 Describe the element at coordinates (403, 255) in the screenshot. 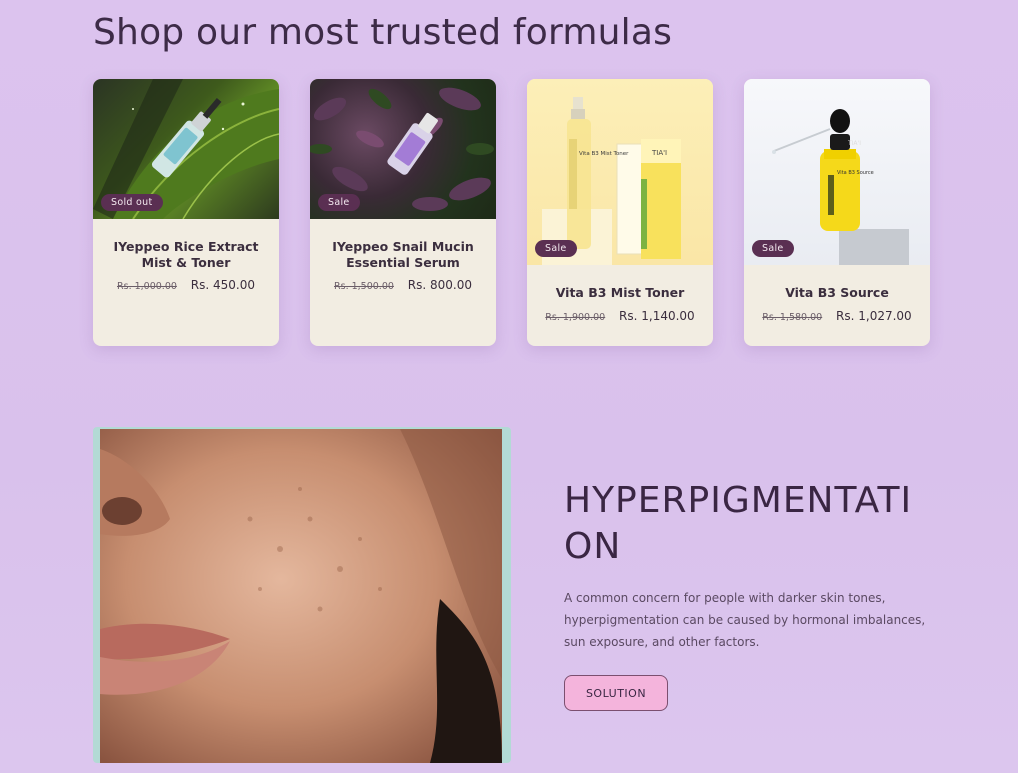

I see `product-name: IYeppeo Snail Mucin Essential Serum` at that location.